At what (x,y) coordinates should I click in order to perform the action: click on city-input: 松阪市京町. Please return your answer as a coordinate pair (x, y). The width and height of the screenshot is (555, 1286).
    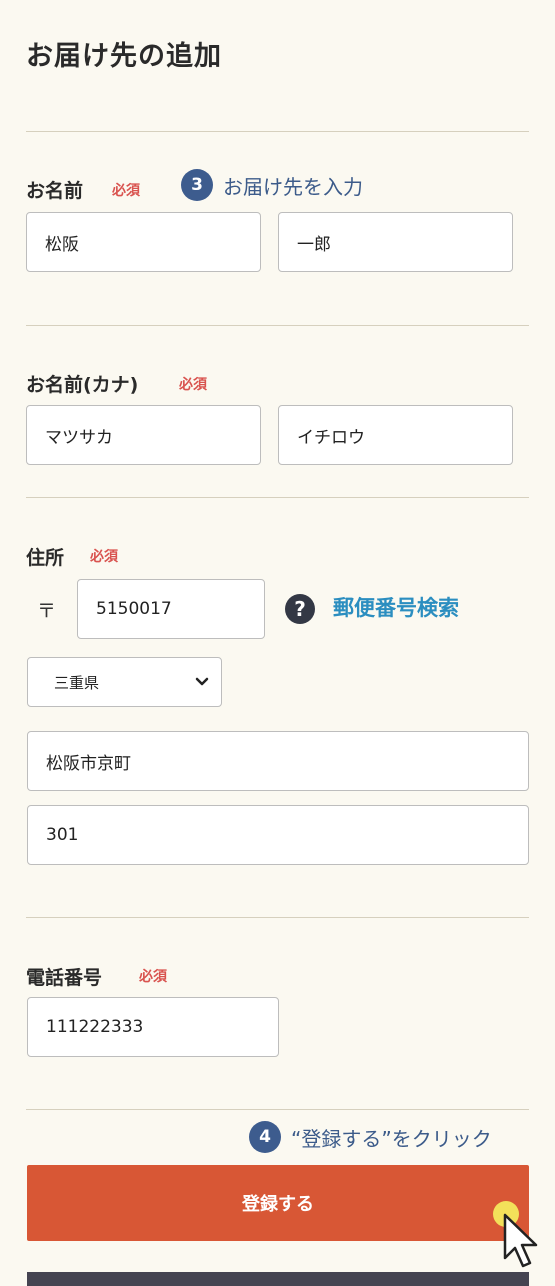
    Looking at the image, I should click on (278, 761).